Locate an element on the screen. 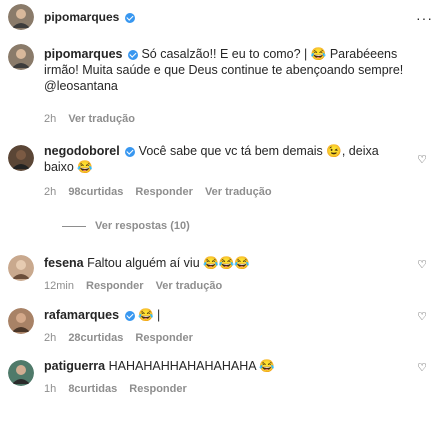 This screenshot has width=447, height=436. comment-body: 😂 | is located at coordinates (149, 315).